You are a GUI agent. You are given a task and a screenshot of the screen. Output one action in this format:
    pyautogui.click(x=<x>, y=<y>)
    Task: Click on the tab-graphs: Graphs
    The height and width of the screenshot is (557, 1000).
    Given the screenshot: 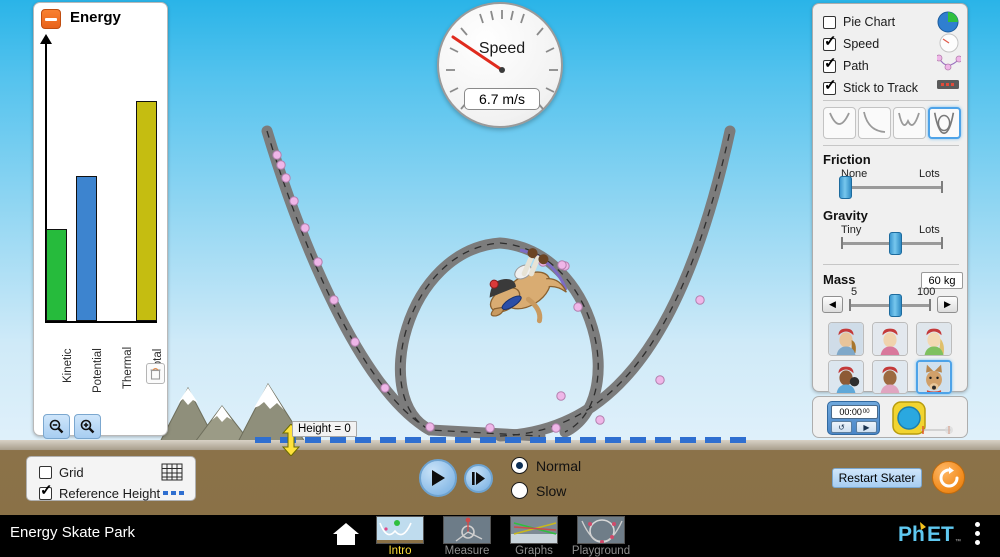 What is the action you would take?
    pyautogui.click(x=534, y=536)
    